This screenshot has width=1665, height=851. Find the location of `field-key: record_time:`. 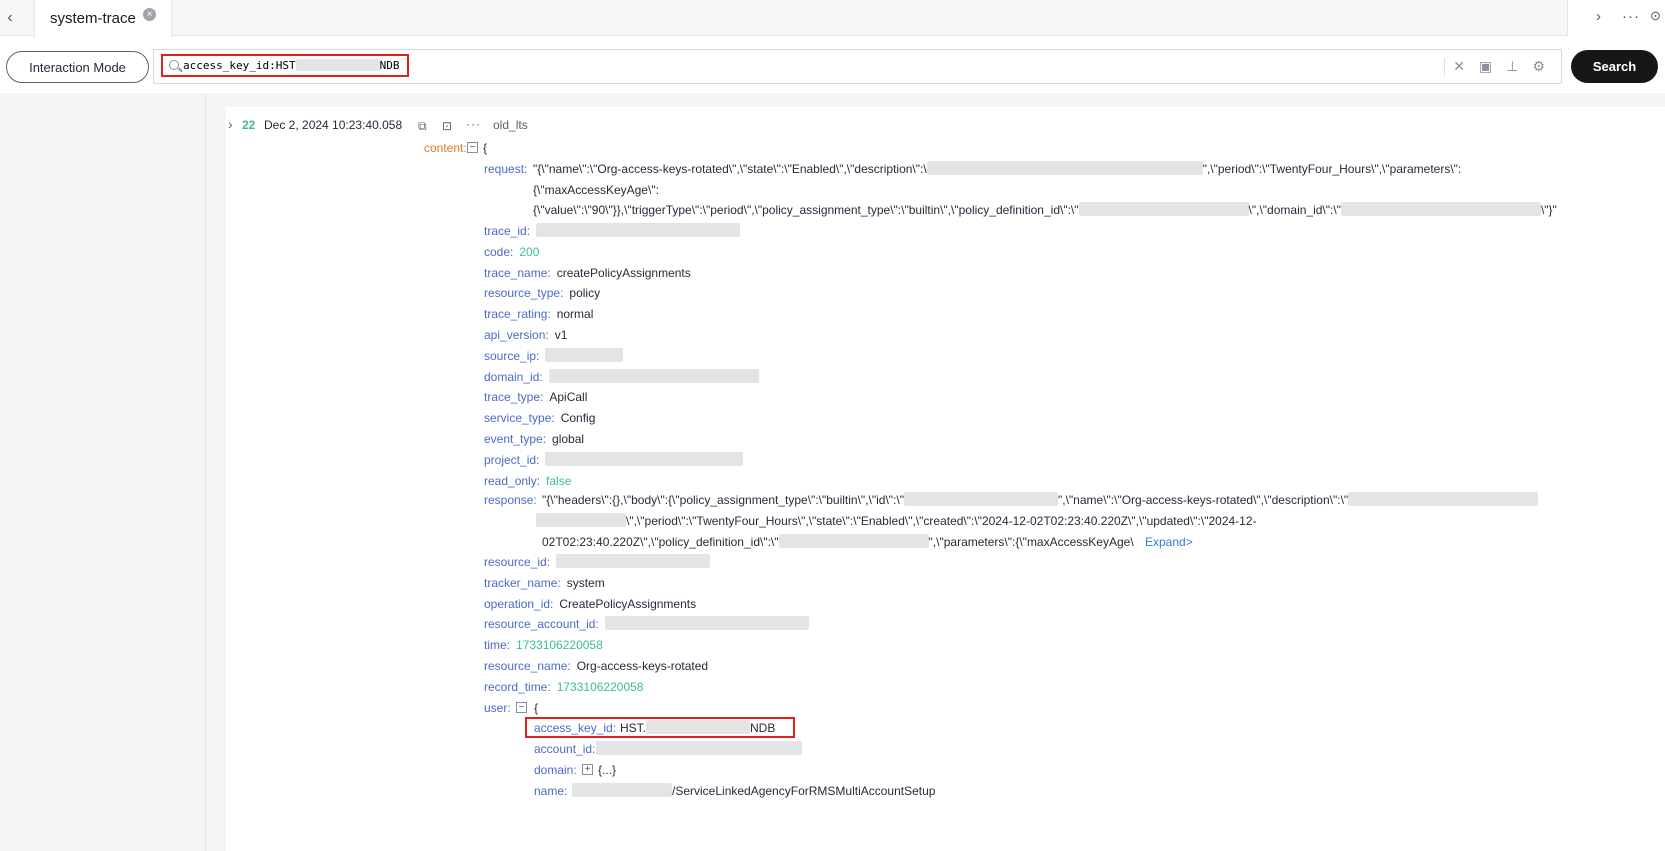

field-key: record_time: is located at coordinates (517, 686).